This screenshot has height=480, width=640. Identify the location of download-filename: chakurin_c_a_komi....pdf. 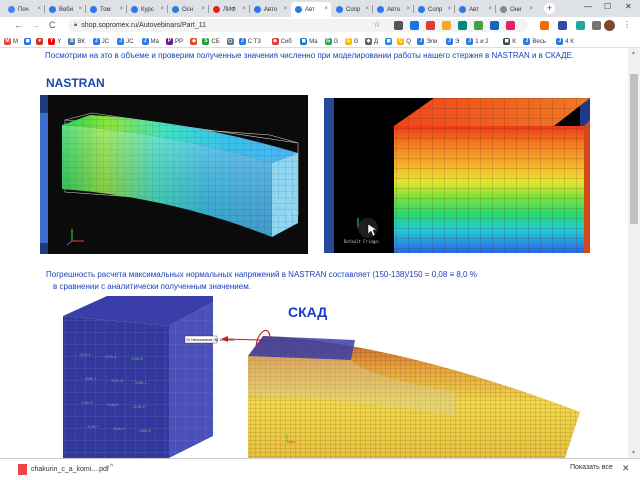
(70, 469).